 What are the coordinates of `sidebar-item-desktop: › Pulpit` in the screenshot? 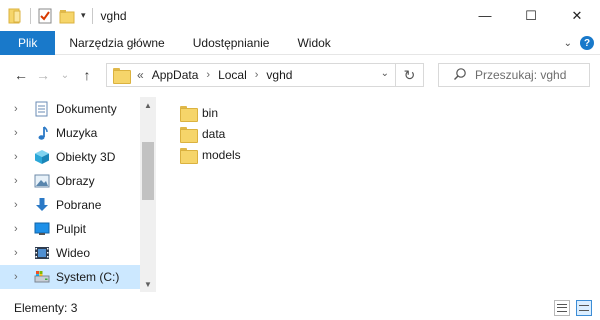 It's located at (70, 229).